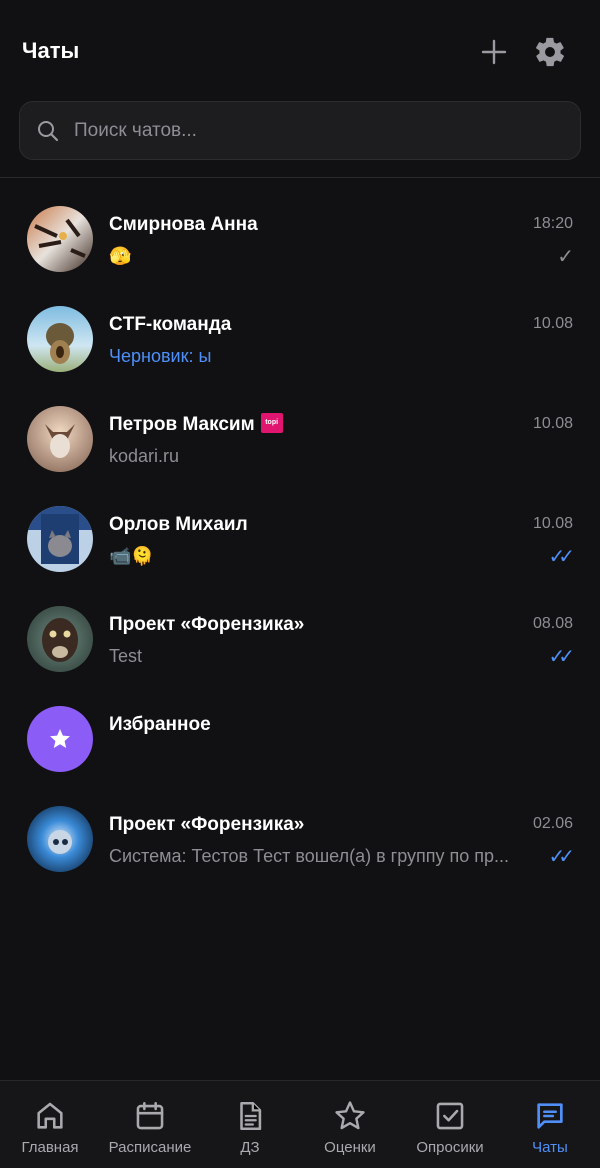  I want to click on chat-name: Орлов Михаил, so click(178, 524).